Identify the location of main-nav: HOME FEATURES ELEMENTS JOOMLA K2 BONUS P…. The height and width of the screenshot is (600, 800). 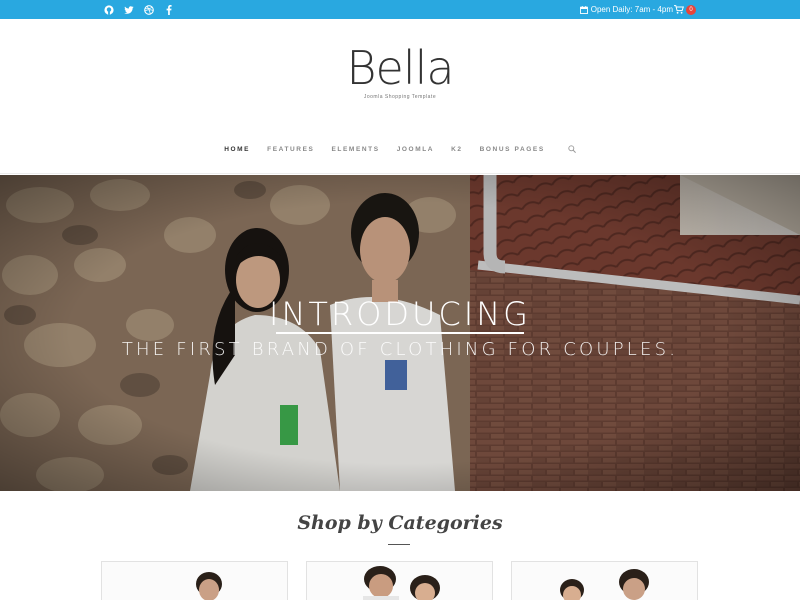
(400, 149).